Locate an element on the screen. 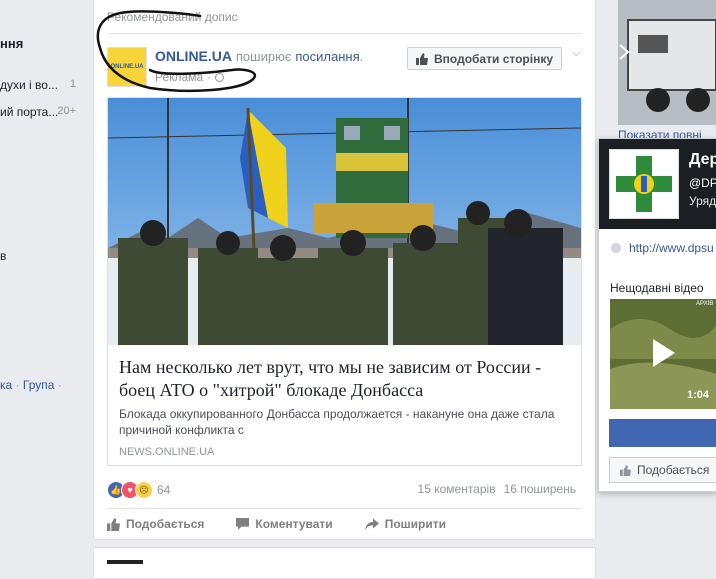 This screenshot has width=716, height=579. hovercard-url: http://www.dpsu is located at coordinates (671, 248).